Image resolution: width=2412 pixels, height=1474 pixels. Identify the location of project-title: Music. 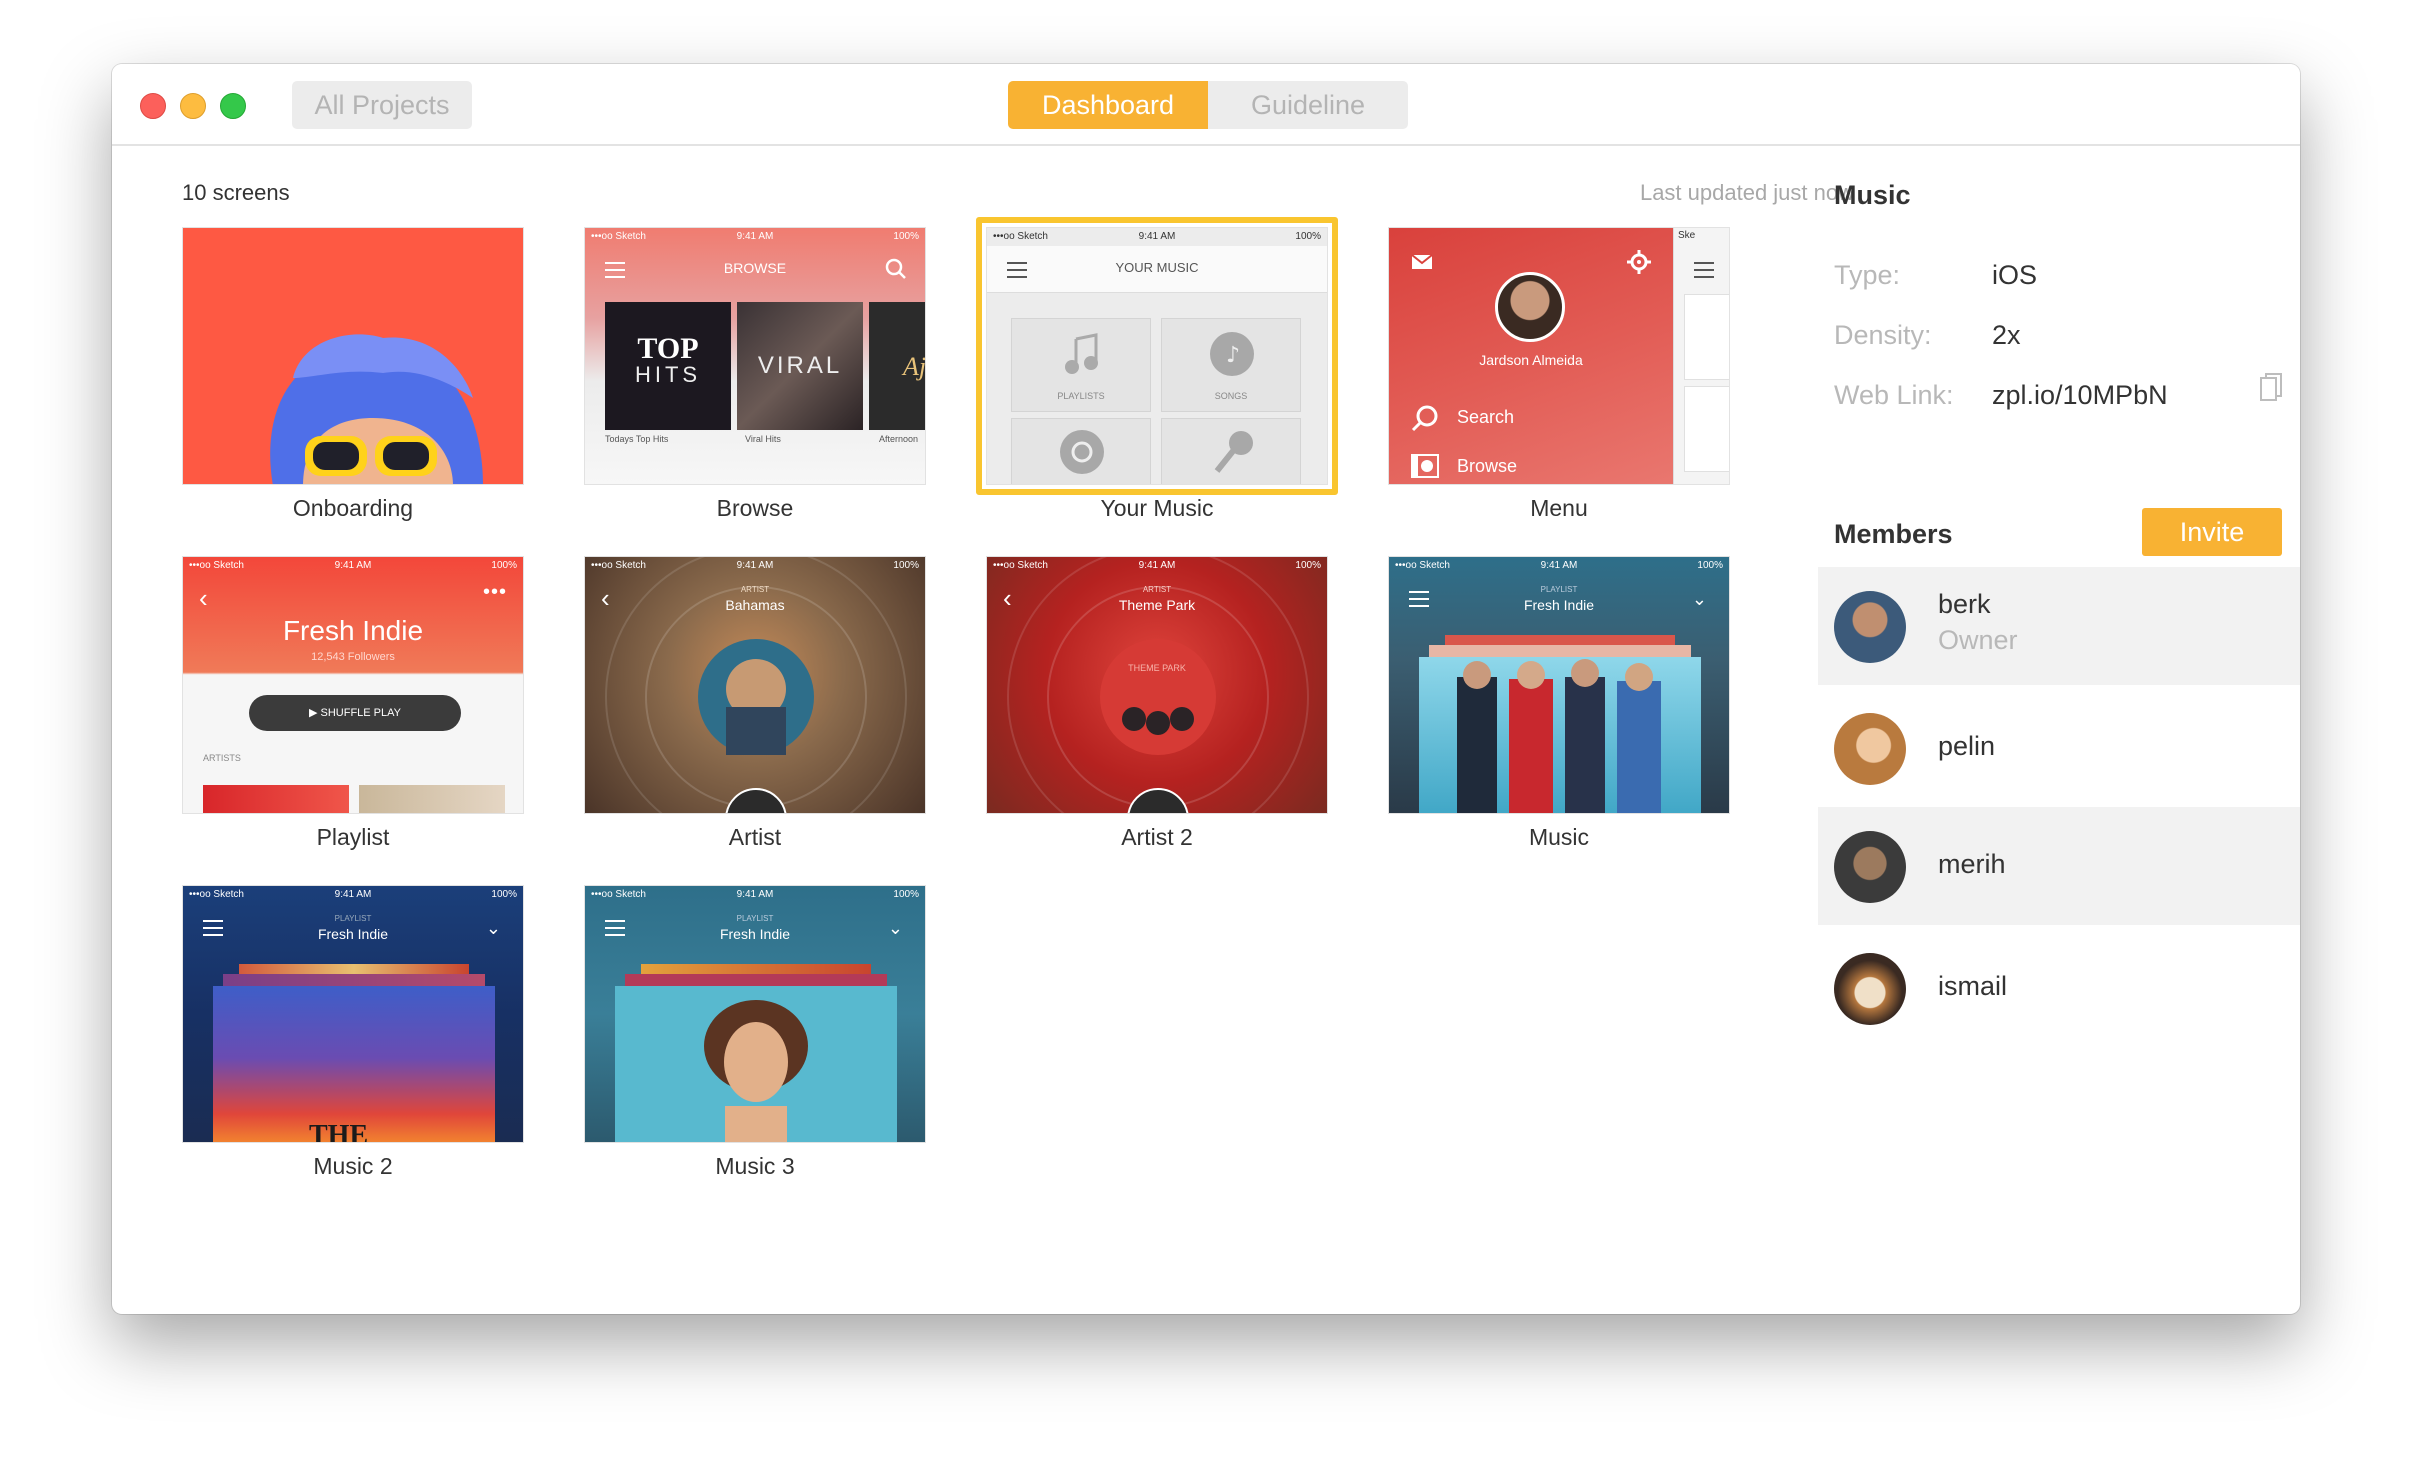
(1872, 195).